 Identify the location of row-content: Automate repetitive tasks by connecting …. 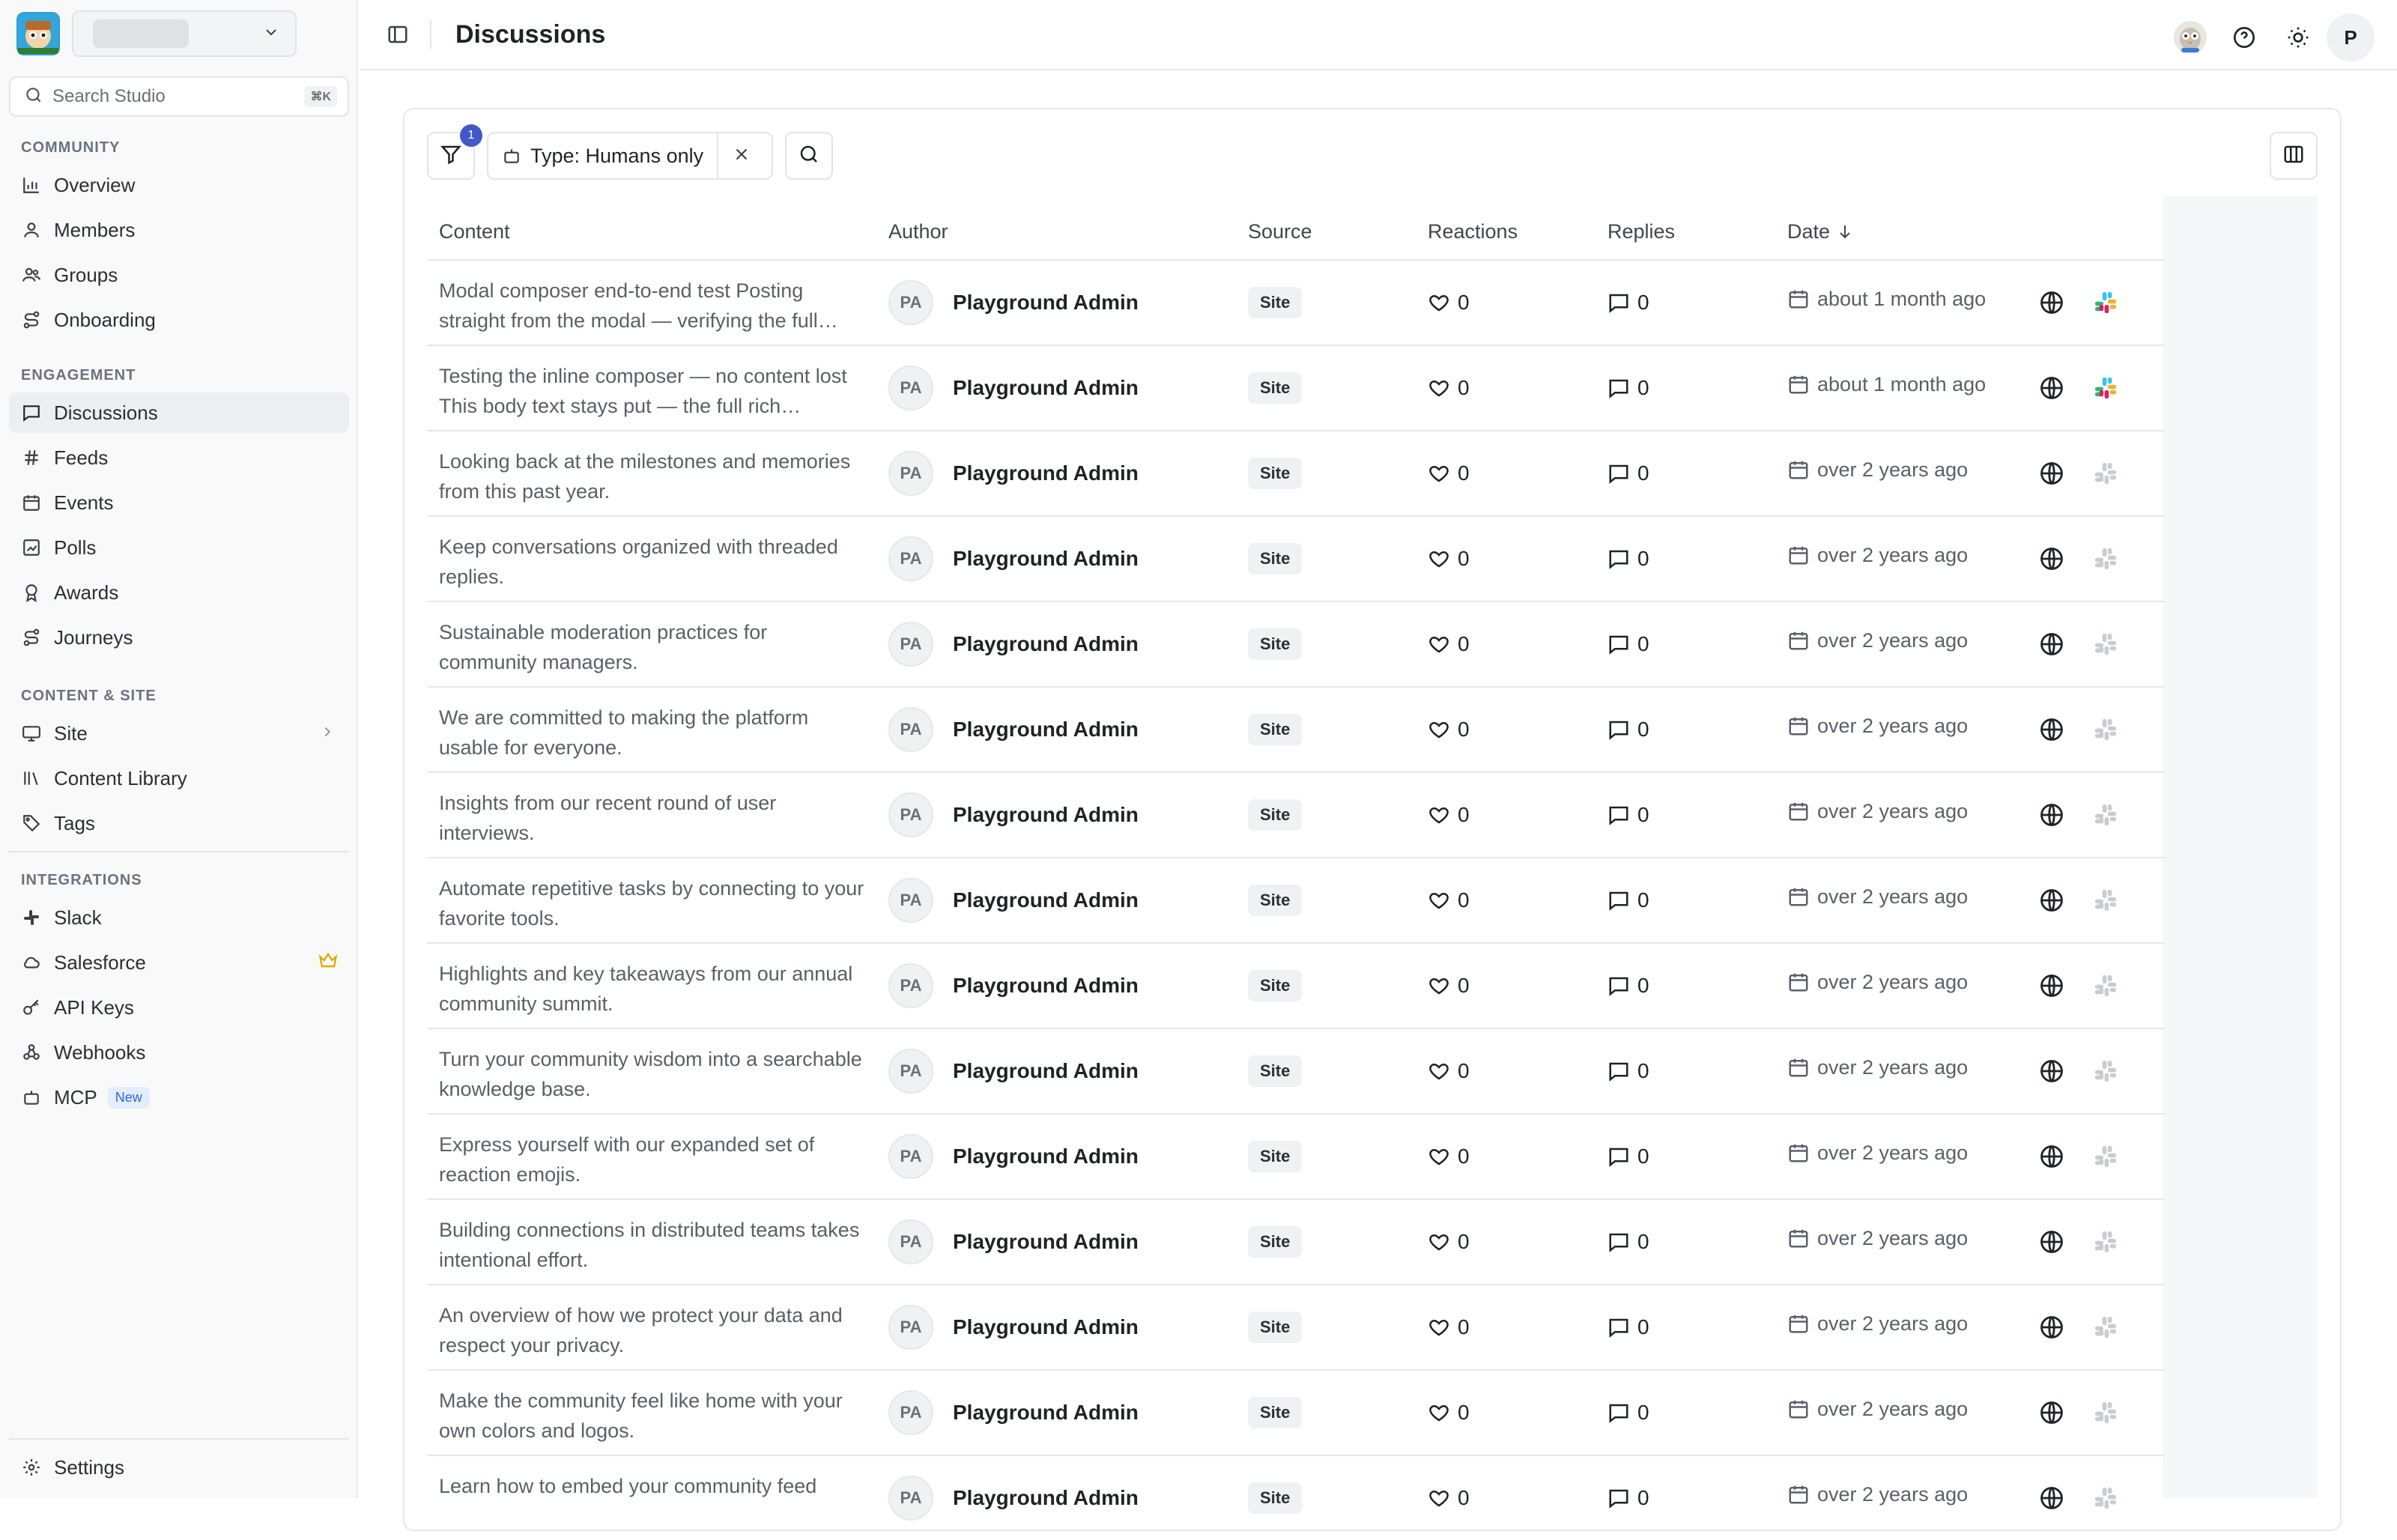
(652, 903).